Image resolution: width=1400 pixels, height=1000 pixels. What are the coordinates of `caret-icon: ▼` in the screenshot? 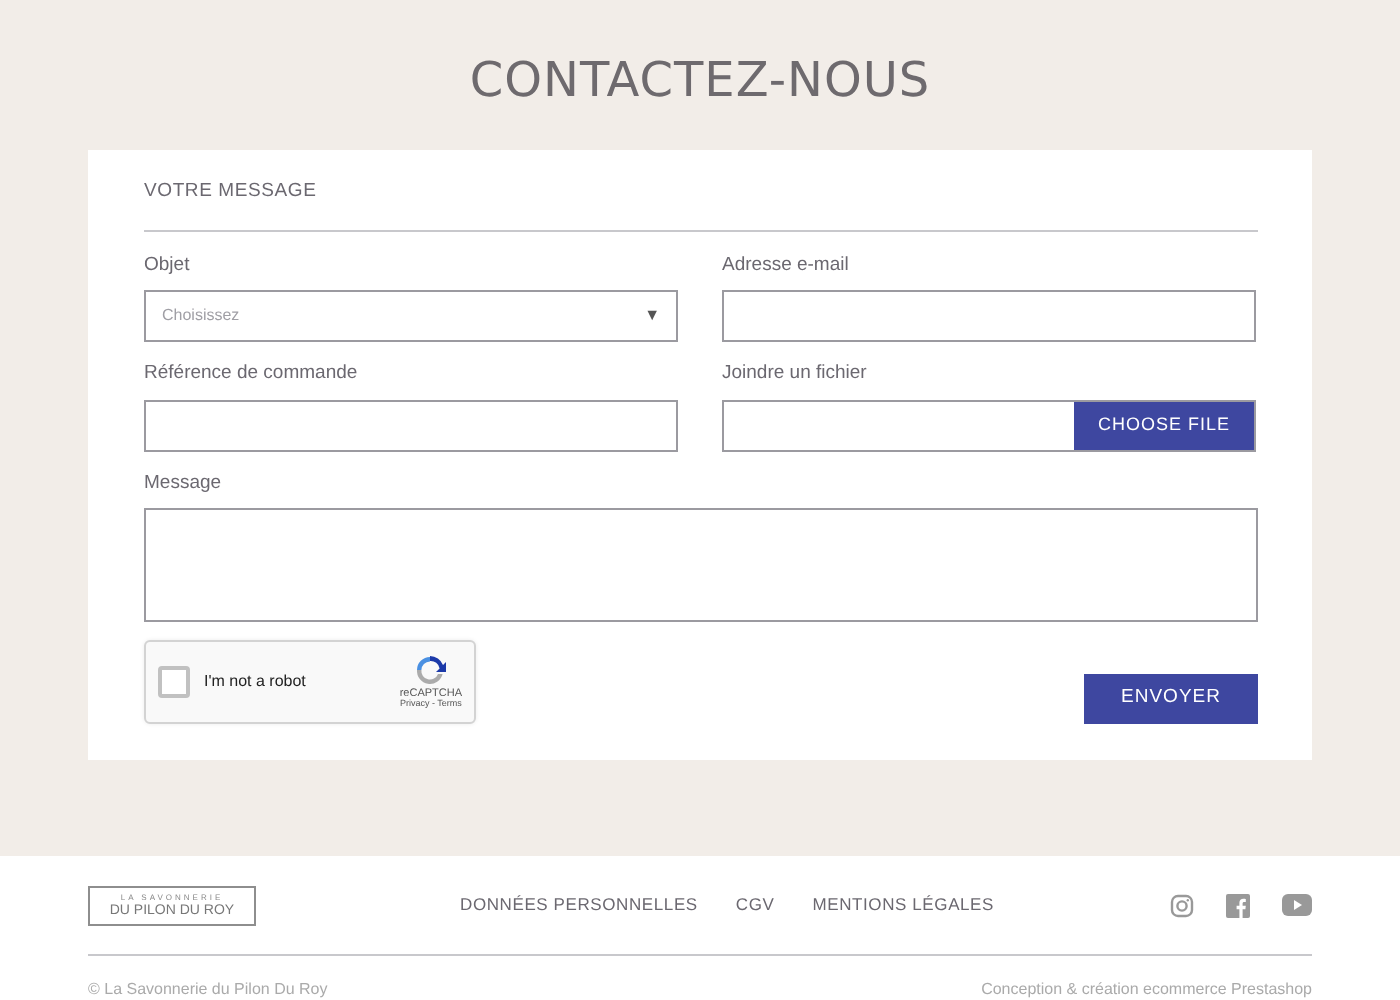 It's located at (652, 316).